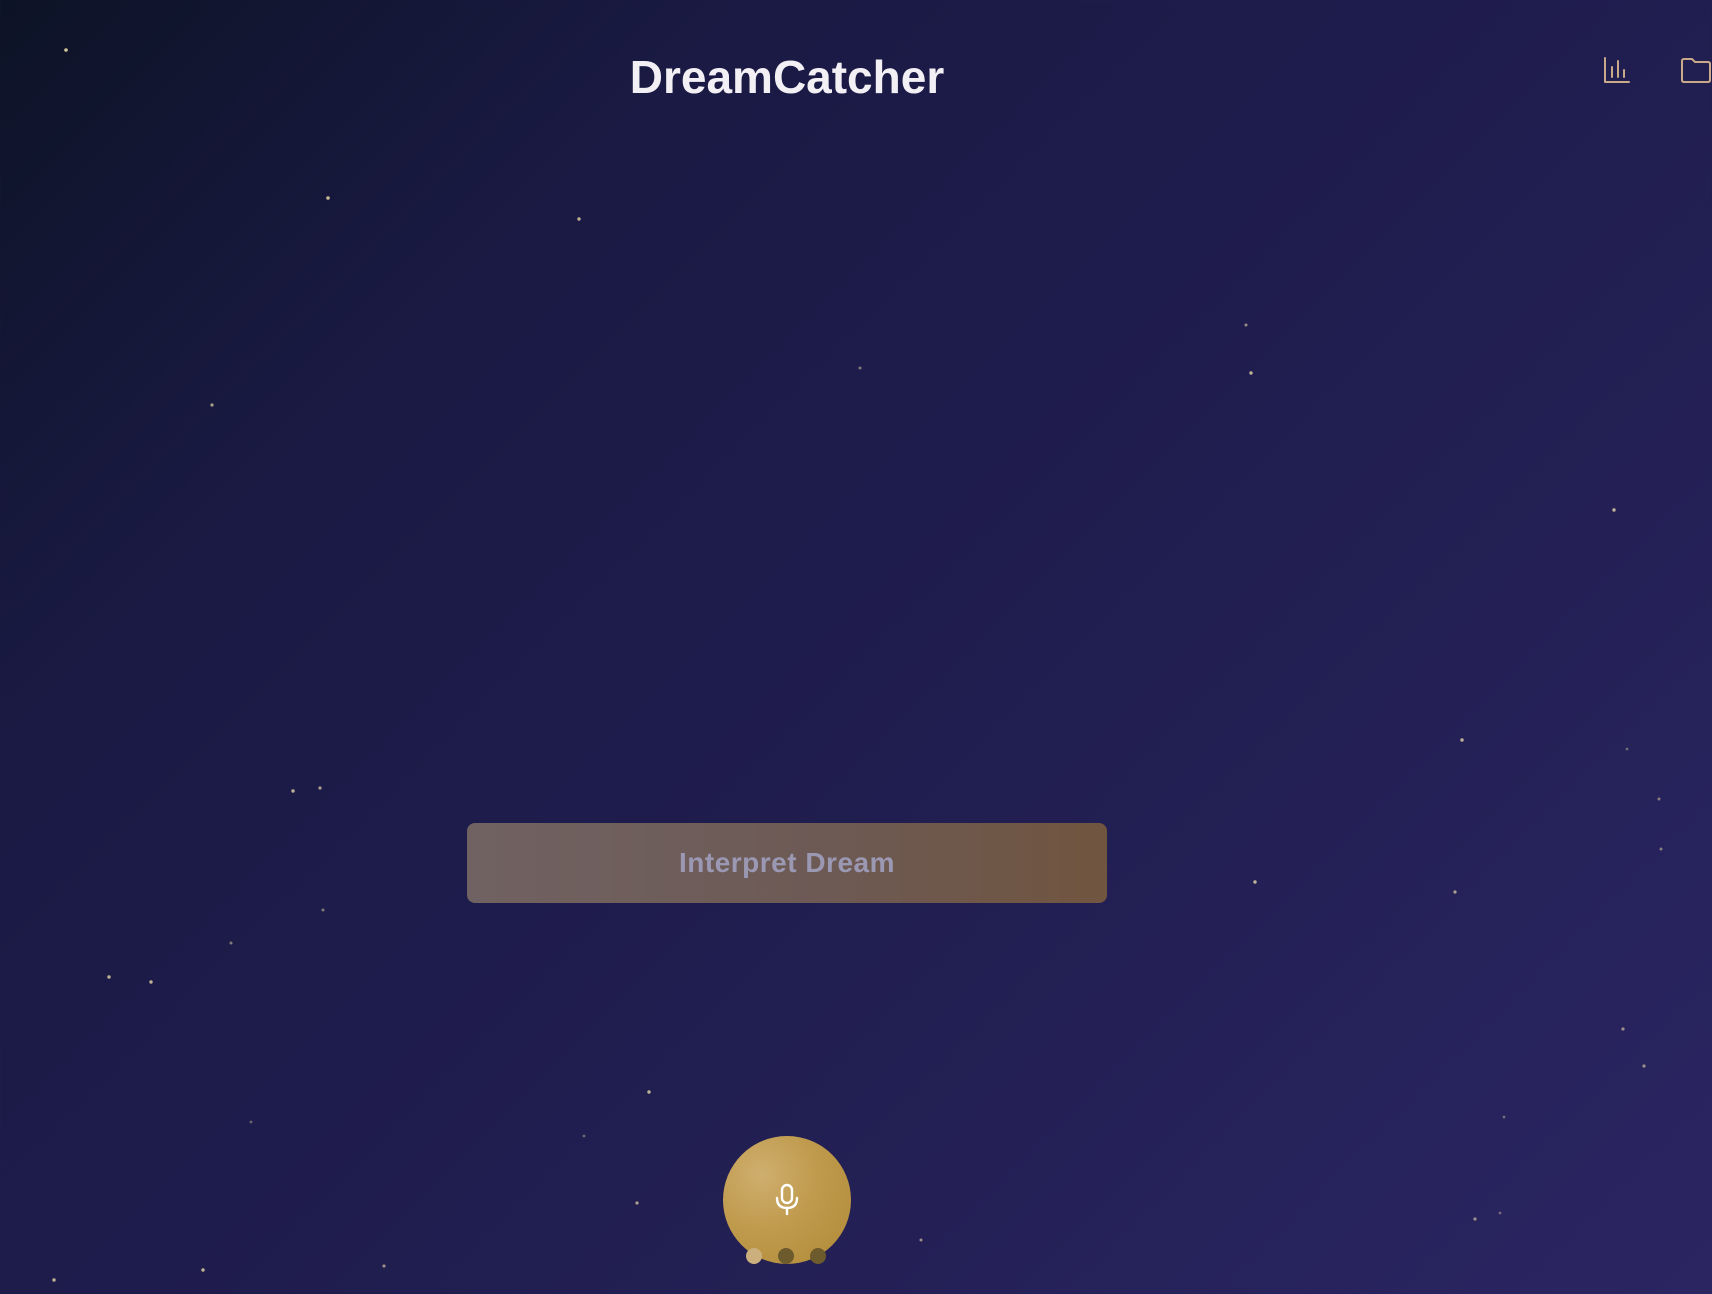 The width and height of the screenshot is (1712, 1294). I want to click on folder-icon, so click(1696, 70).